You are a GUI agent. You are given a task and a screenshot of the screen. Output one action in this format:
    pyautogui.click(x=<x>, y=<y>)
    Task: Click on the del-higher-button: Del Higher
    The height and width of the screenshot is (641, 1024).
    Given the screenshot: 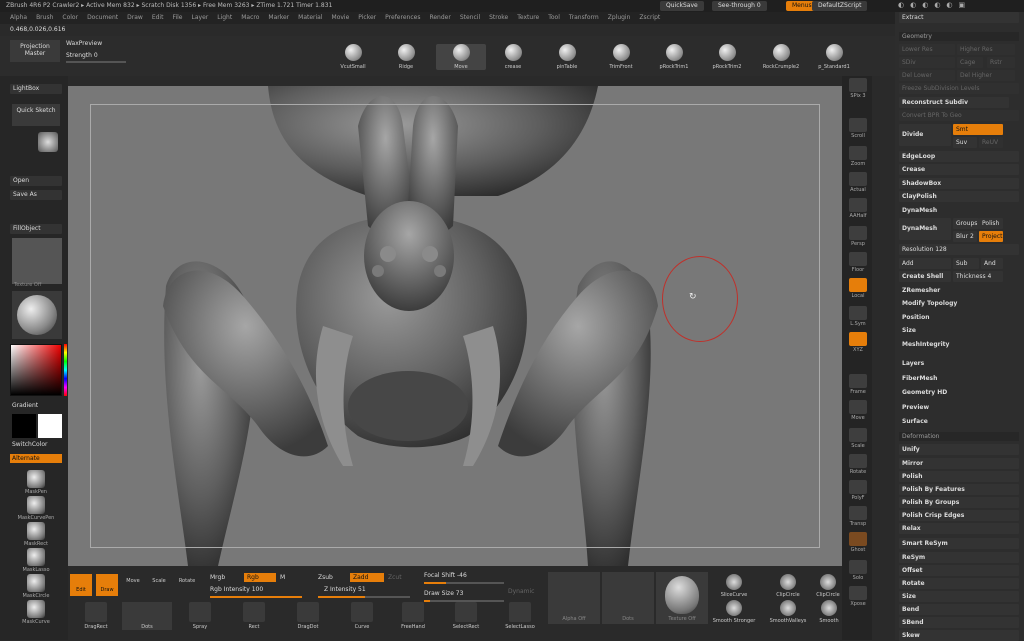 What is the action you would take?
    pyautogui.click(x=986, y=75)
    